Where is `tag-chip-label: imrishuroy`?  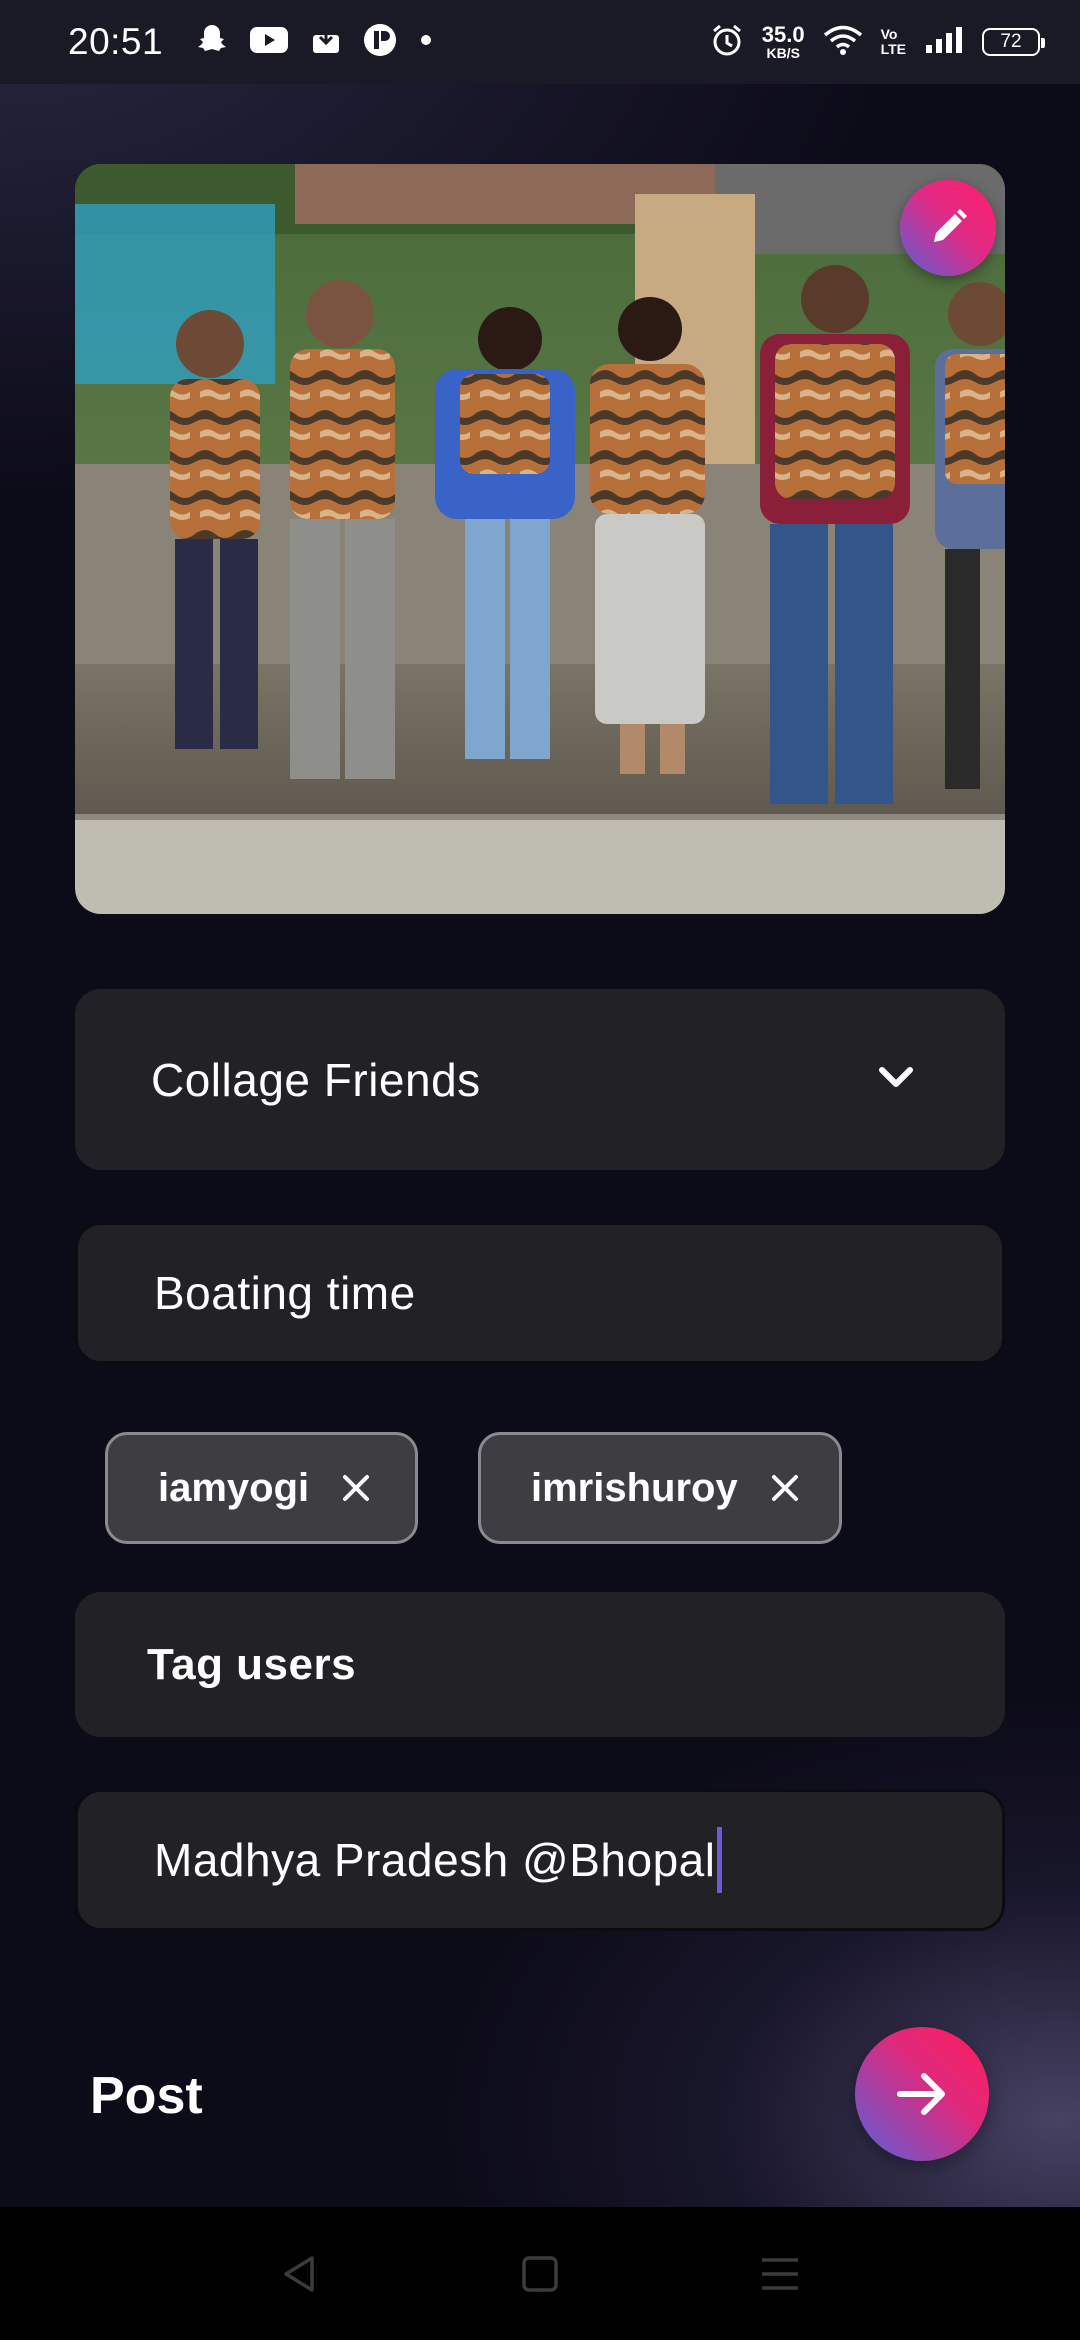 tag-chip-label: imrishuroy is located at coordinates (634, 1487).